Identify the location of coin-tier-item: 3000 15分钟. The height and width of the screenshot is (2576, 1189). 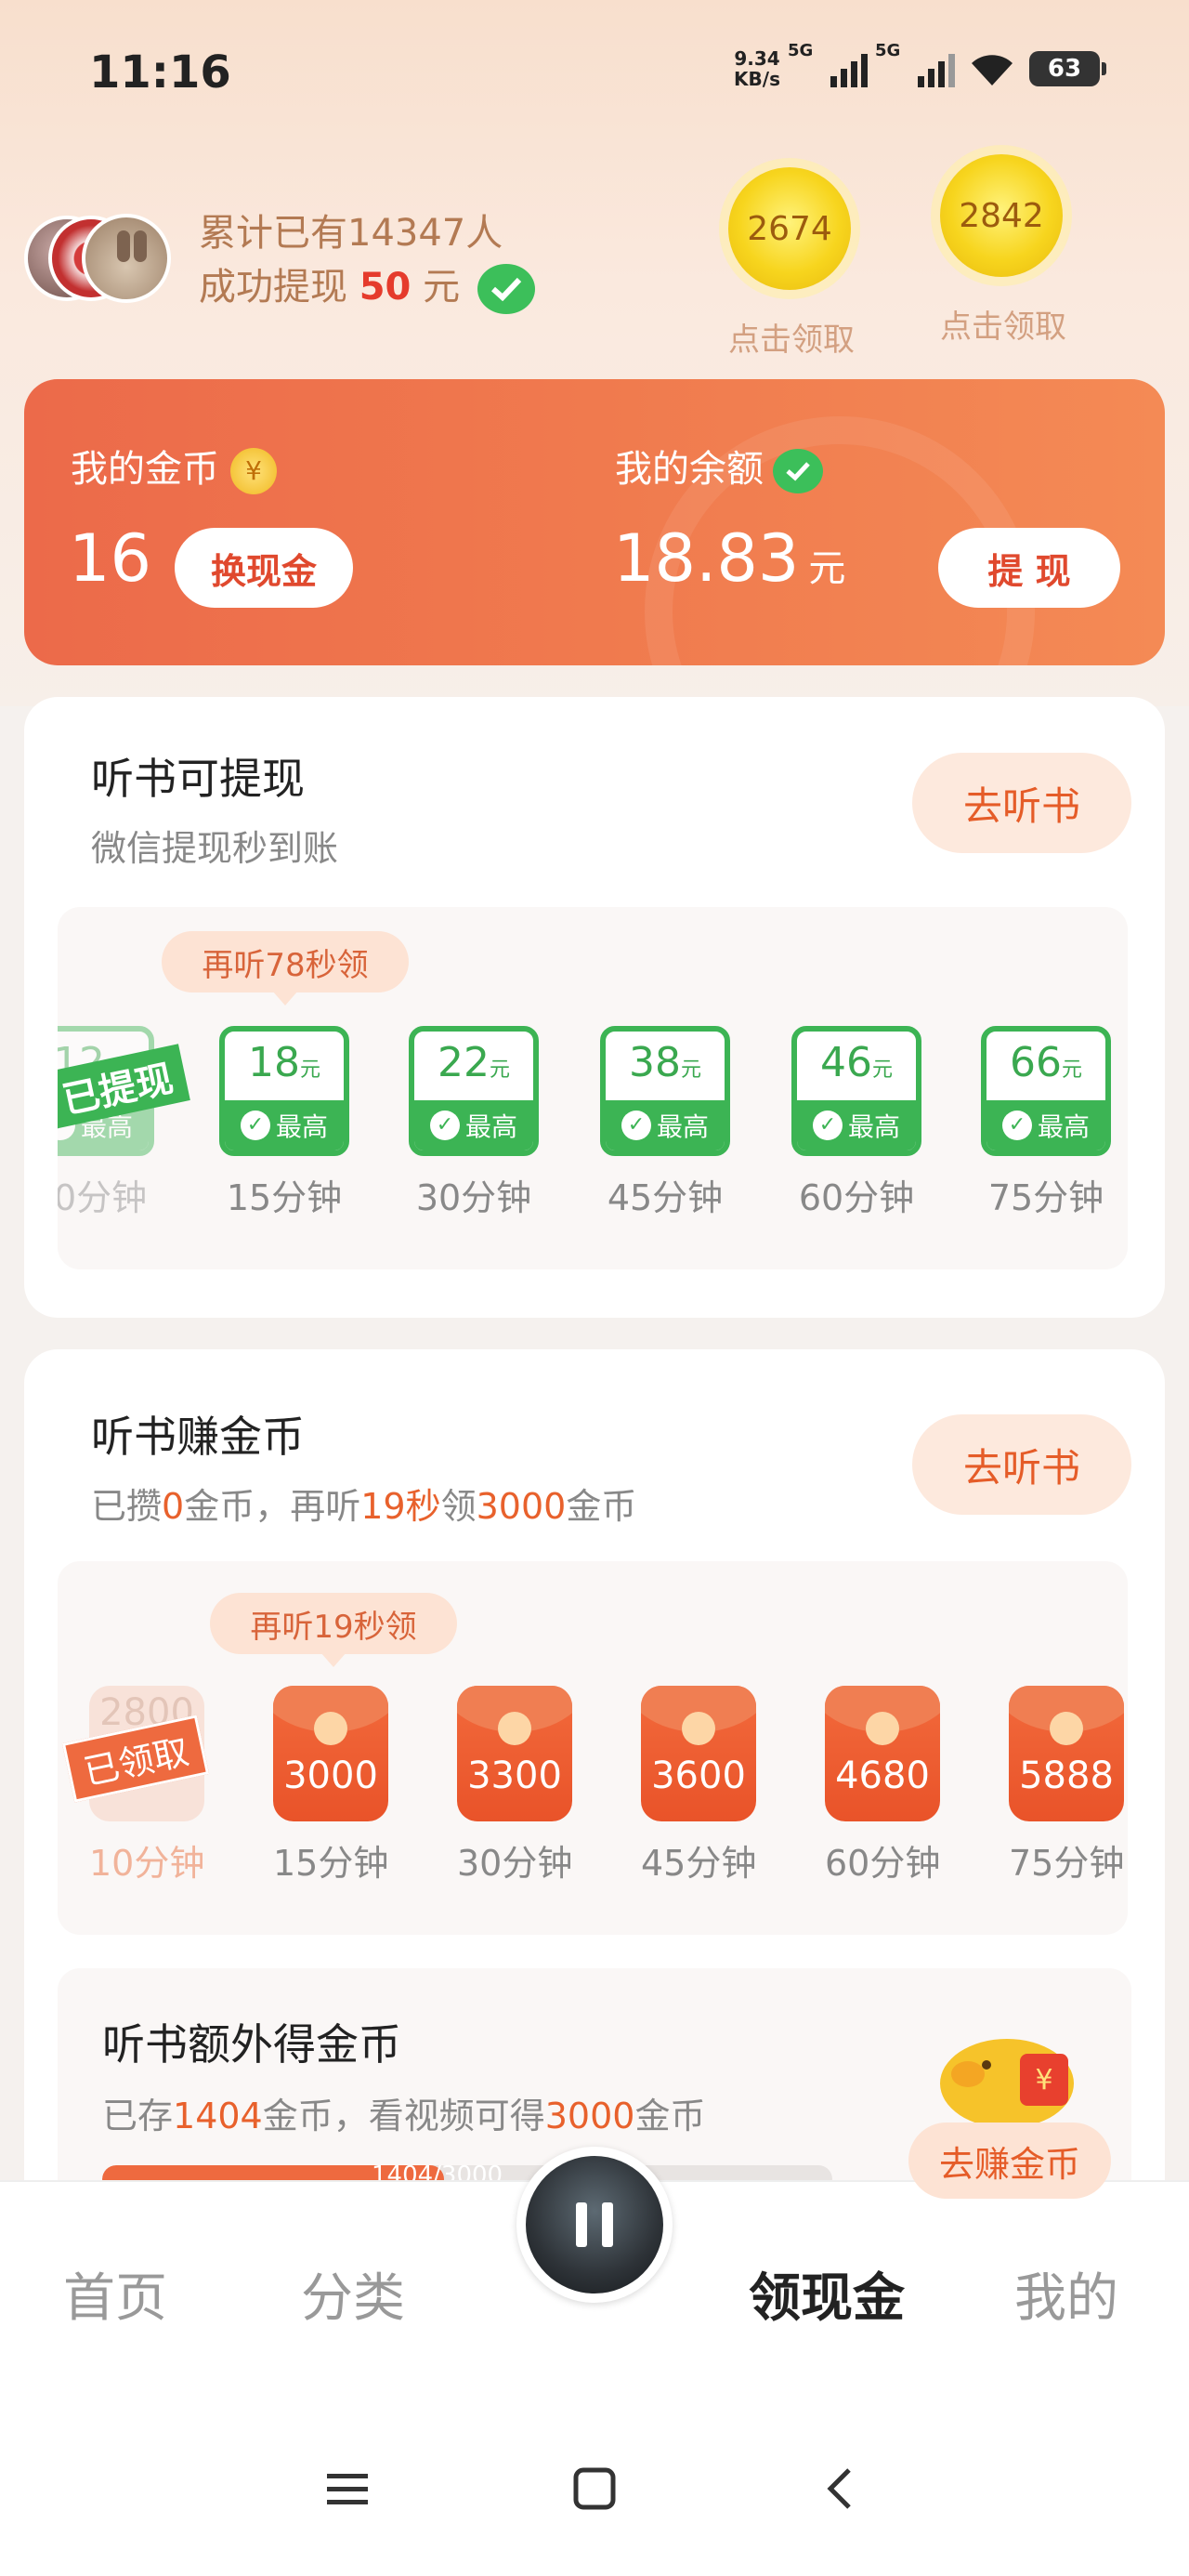
(330, 1786).